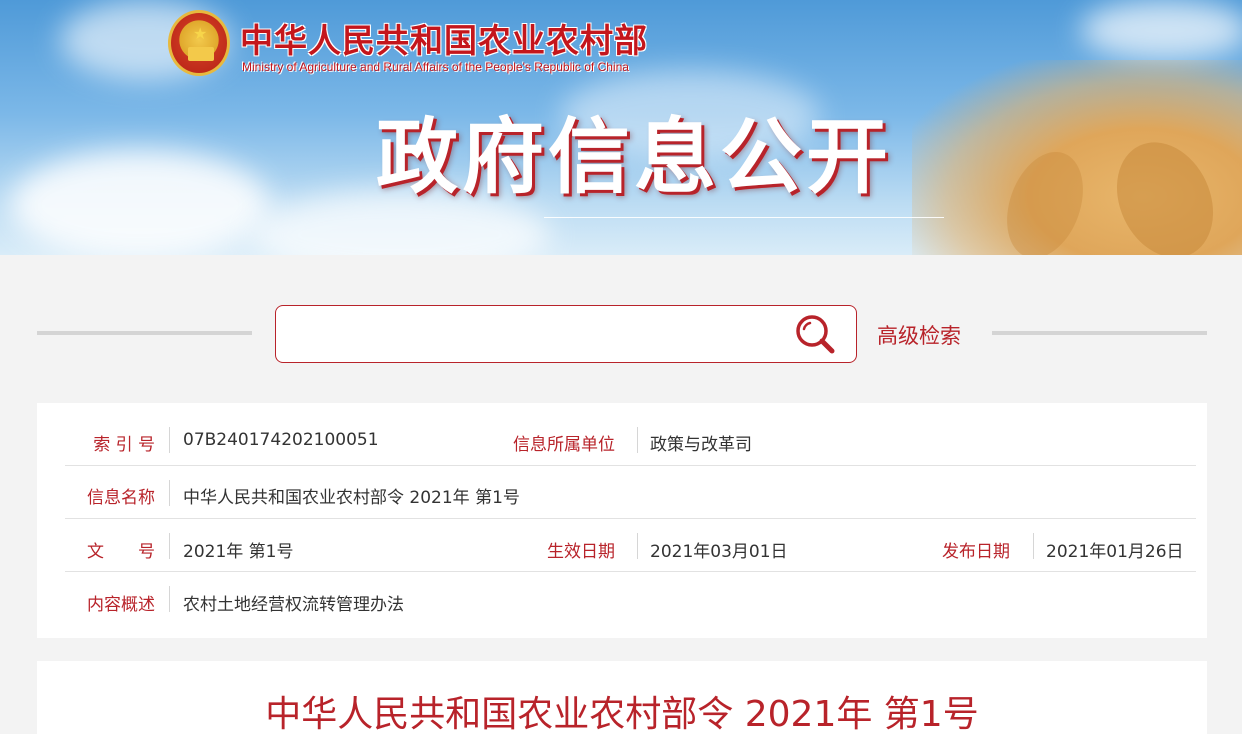 Image resolution: width=1242 pixels, height=734 pixels. Describe the element at coordinates (719, 552) in the screenshot. I see `effective-date-value: 2021年03月01日` at that location.